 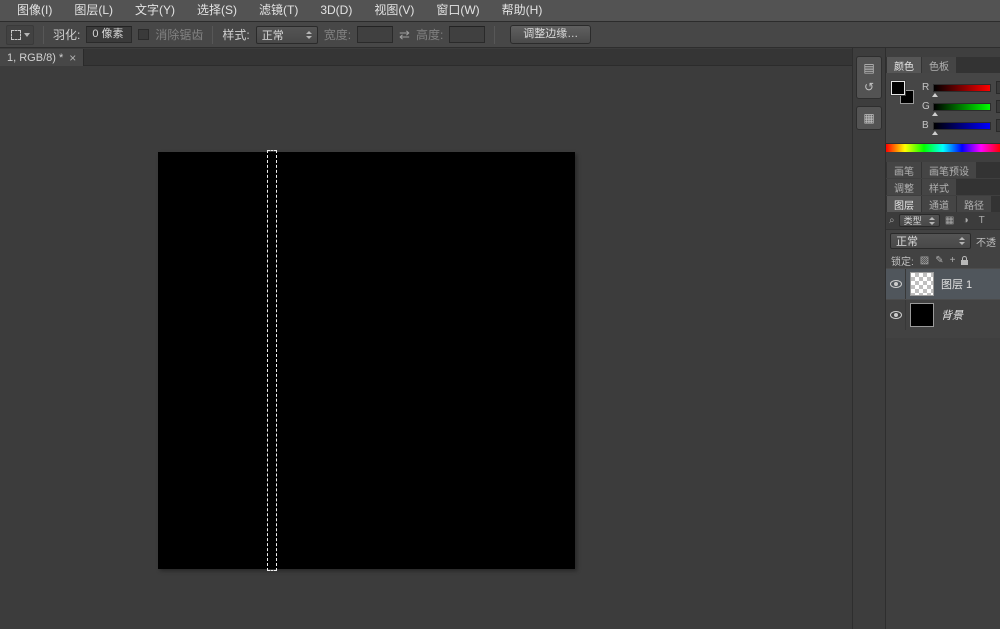 I want to click on panels-icon: ▤, so click(x=869, y=68).